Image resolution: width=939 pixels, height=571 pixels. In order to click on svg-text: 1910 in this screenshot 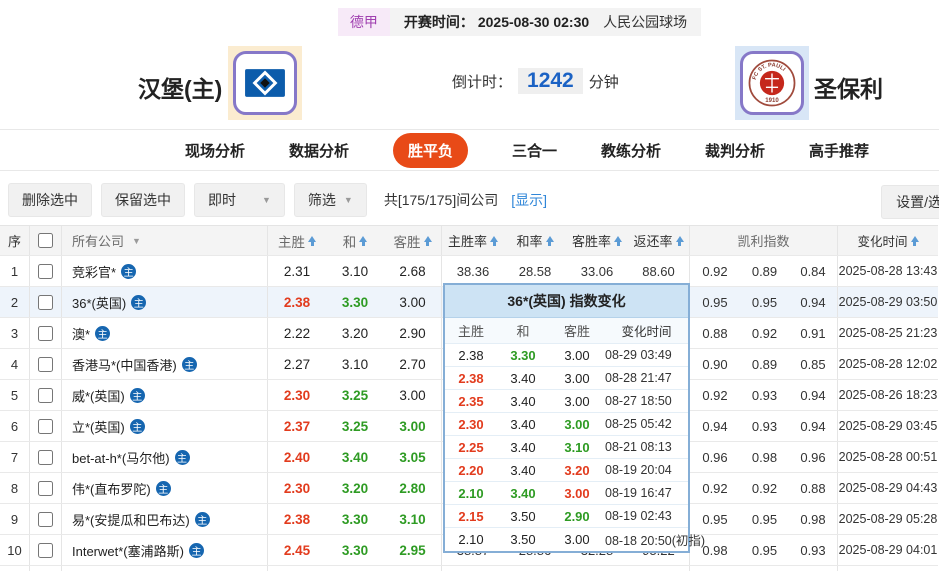, I will do `click(772, 101)`.